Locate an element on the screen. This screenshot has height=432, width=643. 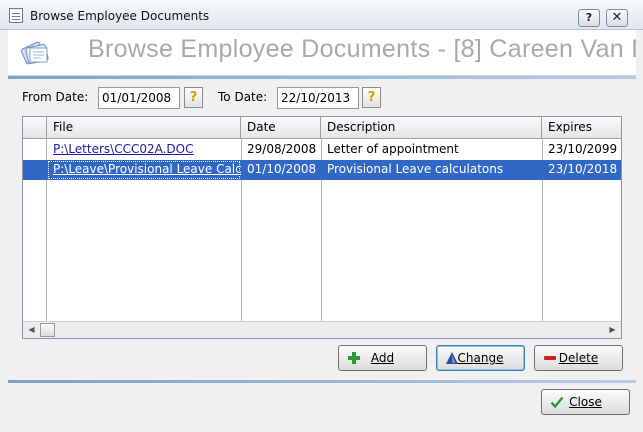
file-link: P:\Letters\CCC02A.DOC is located at coordinates (144, 150).